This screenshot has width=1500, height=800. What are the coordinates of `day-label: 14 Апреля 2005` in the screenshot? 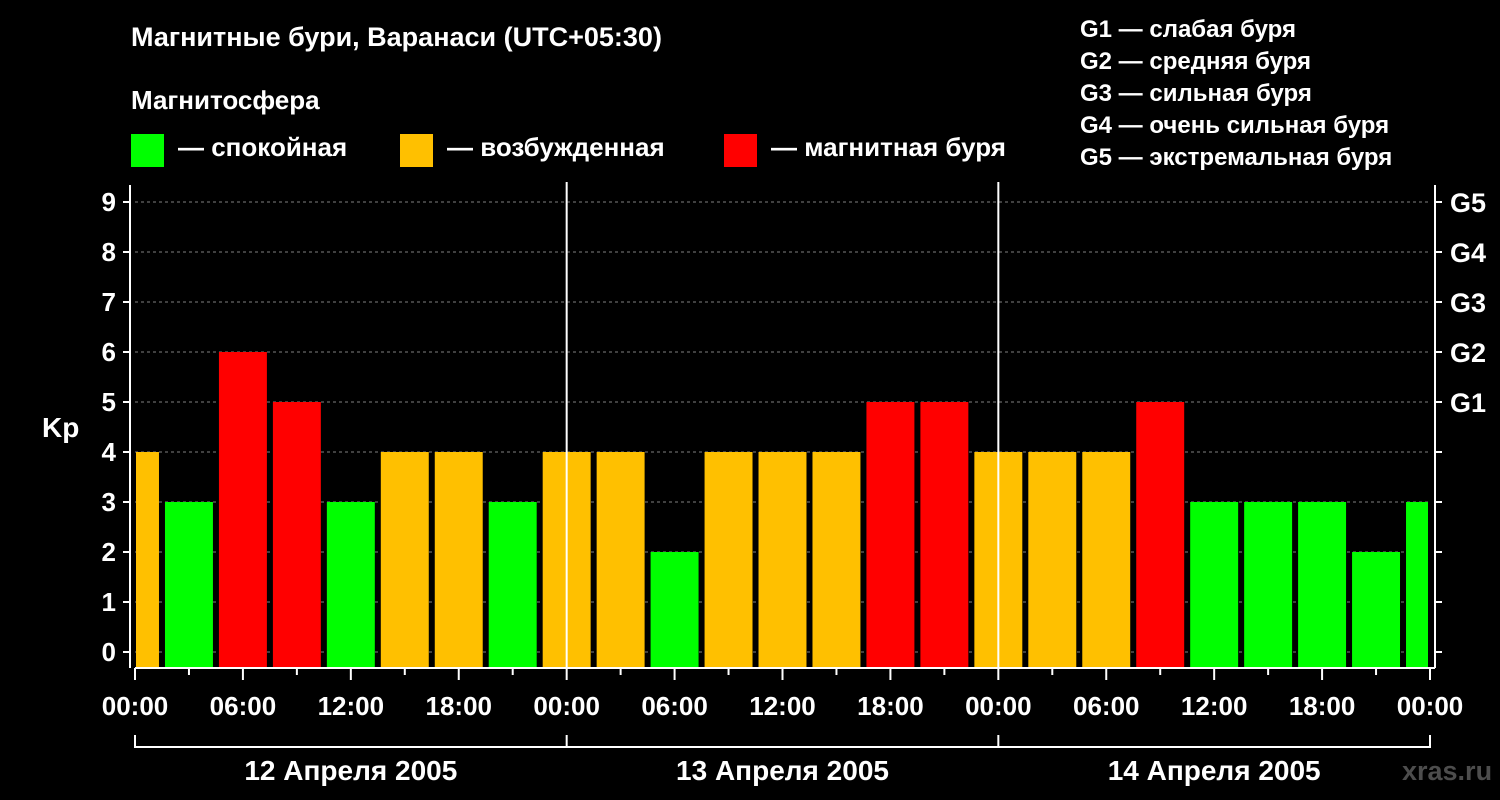 It's located at (1214, 770).